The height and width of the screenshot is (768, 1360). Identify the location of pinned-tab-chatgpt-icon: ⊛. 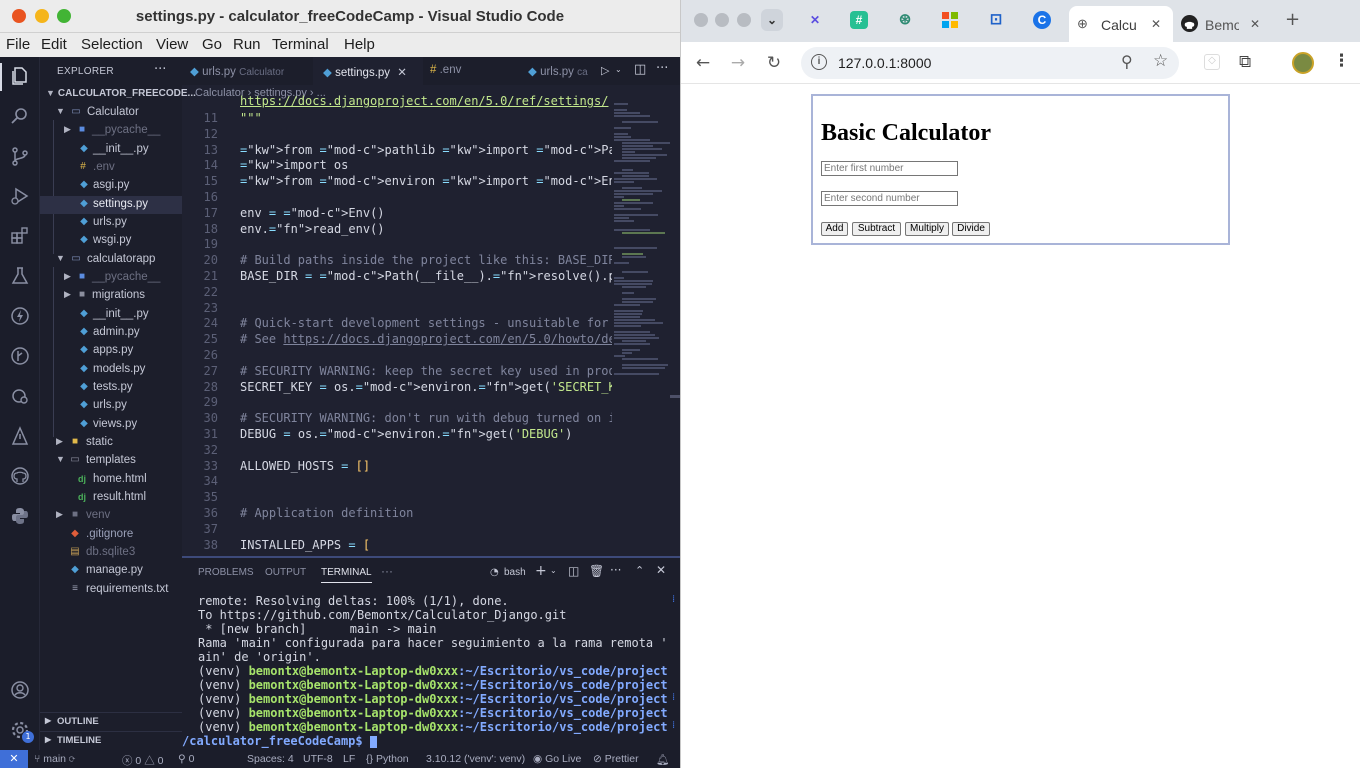
(905, 20).